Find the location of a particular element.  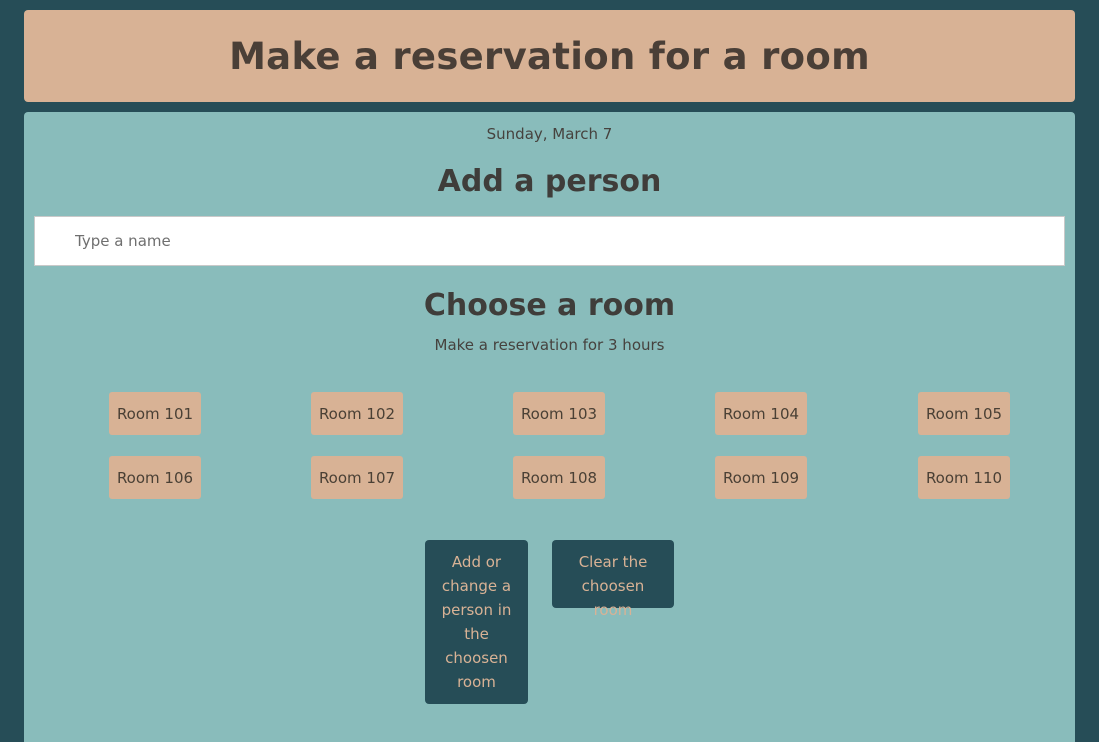

current-date: Sunday, March 7 is located at coordinates (549, 134).